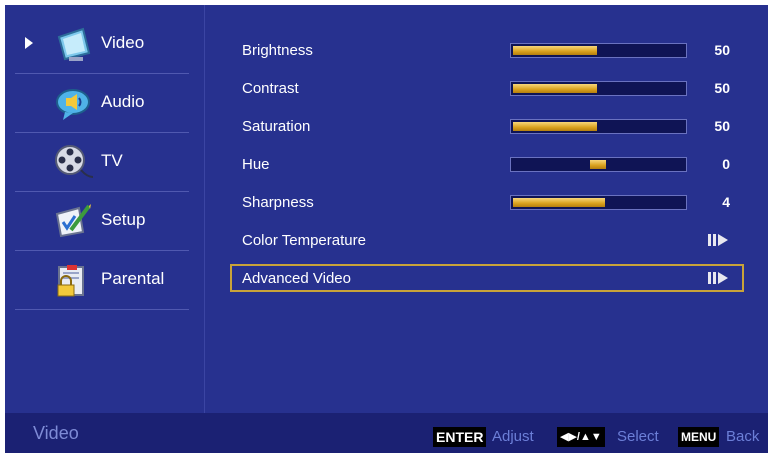 Image resolution: width=768 pixels, height=453 pixels. I want to click on sidebar-item-video: Video, so click(102, 44).